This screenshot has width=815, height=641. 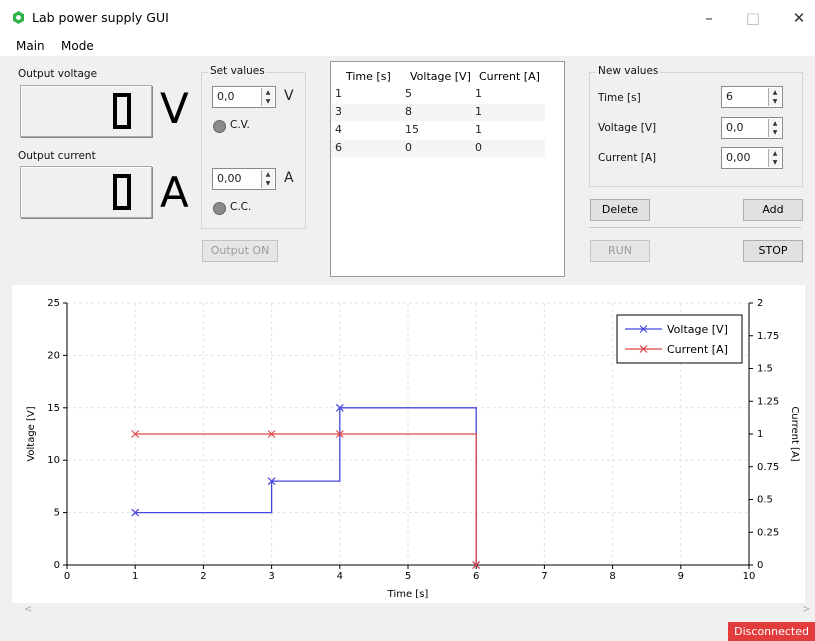 What do you see at coordinates (28, 609) in the screenshot?
I see `scroll-left-icon: <` at bounding box center [28, 609].